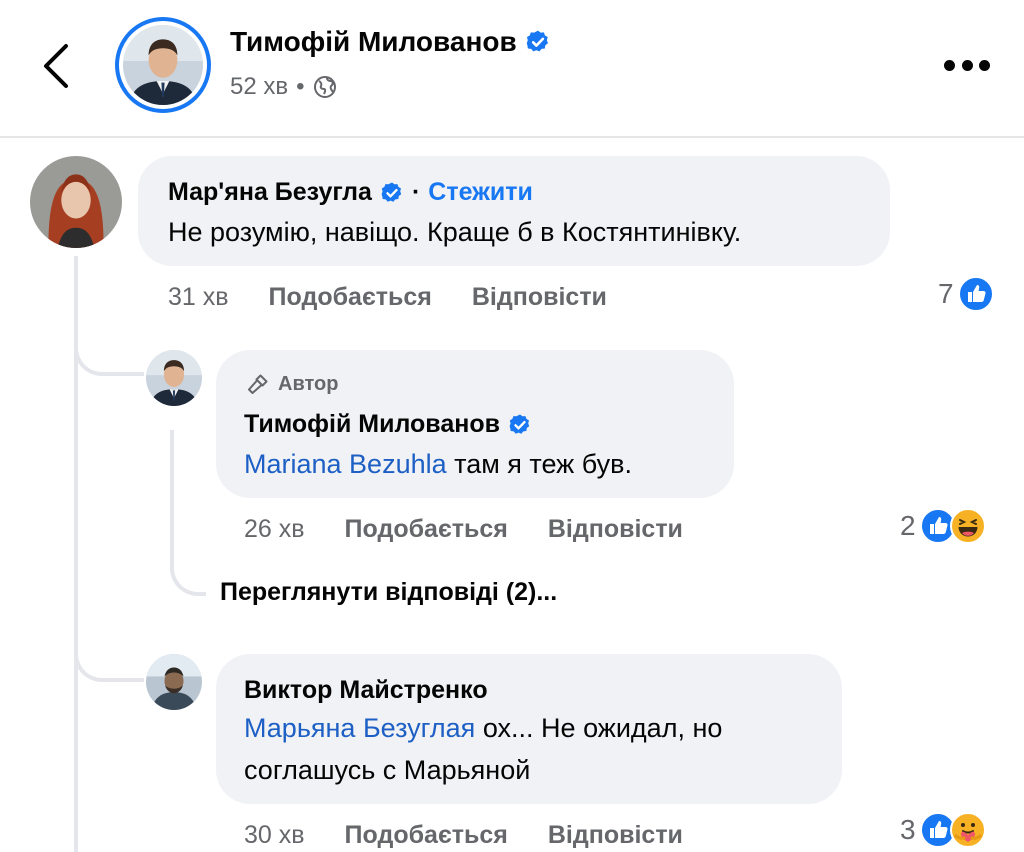  I want to click on globe-icon, so click(324, 87).